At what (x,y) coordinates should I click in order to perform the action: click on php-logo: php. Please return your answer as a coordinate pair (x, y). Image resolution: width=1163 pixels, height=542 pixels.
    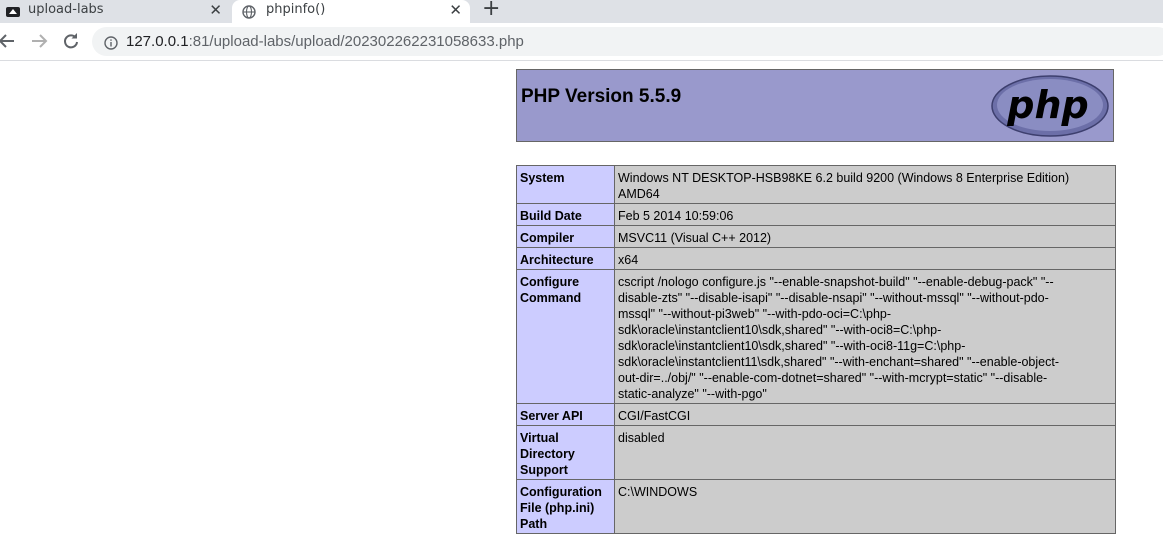
    Looking at the image, I should click on (1050, 106).